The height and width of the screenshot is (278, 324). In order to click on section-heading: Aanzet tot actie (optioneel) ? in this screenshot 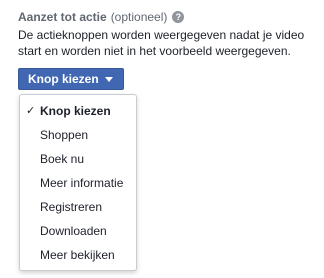, I will do `click(101, 17)`.